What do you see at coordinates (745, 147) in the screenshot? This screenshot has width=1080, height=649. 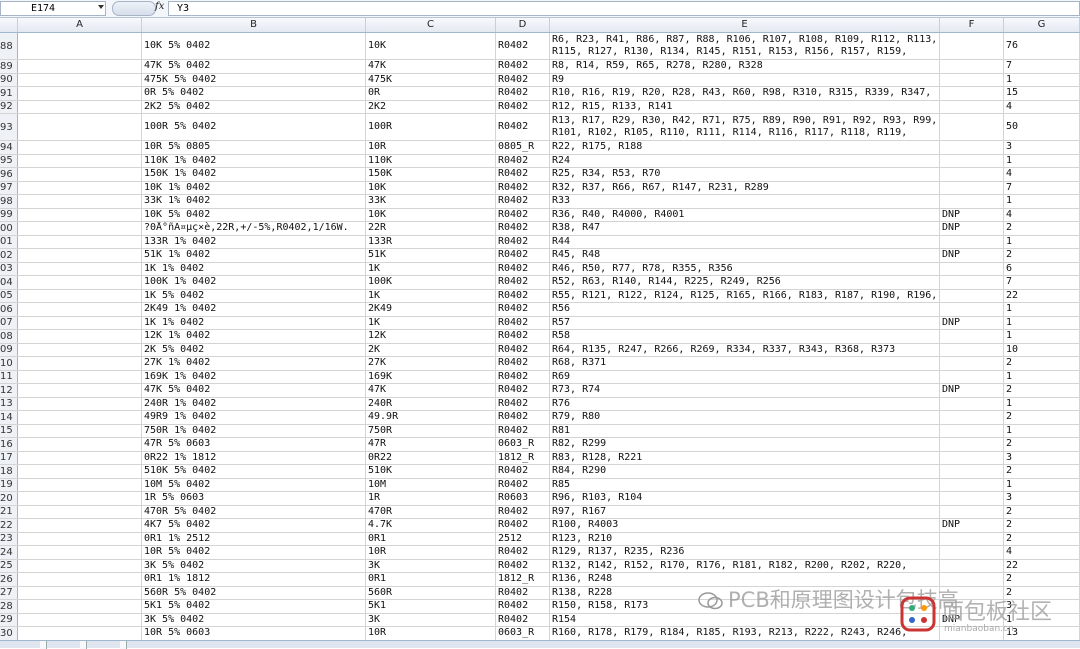 I see `cell-e: R22, R175, R188` at bounding box center [745, 147].